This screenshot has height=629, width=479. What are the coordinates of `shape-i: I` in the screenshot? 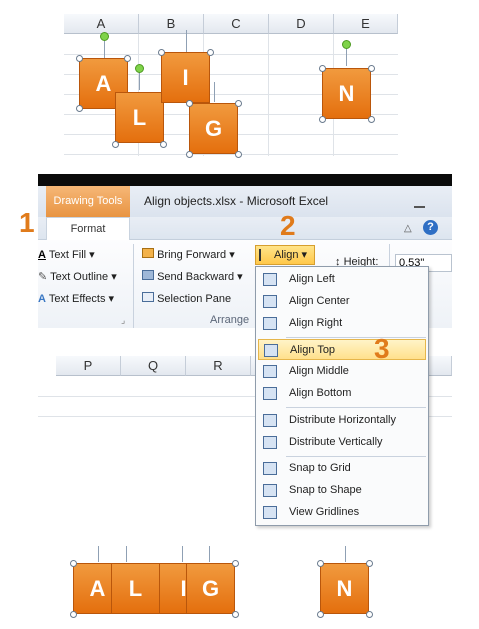 It's located at (185, 77).